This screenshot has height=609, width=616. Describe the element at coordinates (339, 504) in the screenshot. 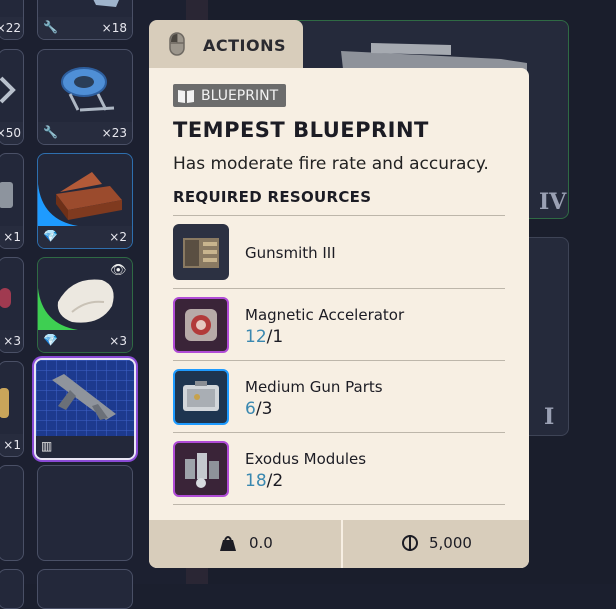

I see `divider` at that location.